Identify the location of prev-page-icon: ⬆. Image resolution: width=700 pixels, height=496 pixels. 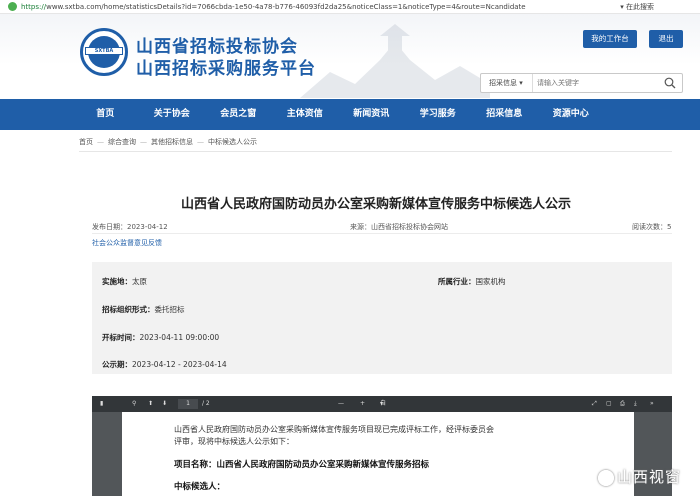
(150, 404).